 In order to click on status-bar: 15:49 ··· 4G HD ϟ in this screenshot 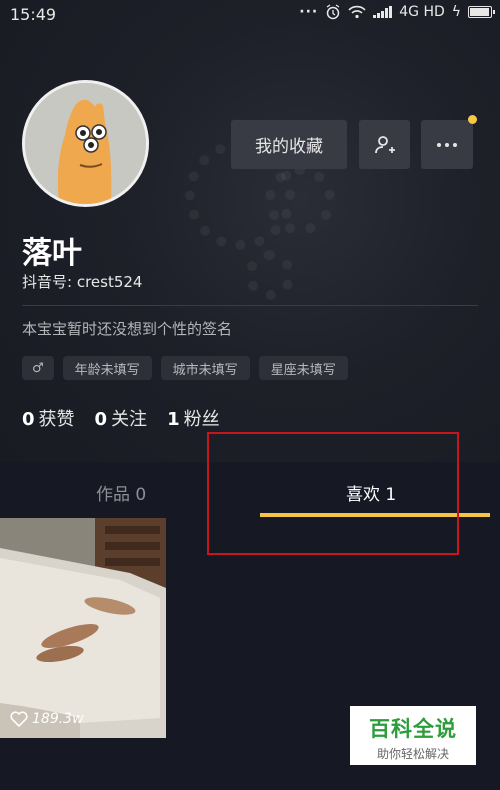, I will do `click(250, 15)`.